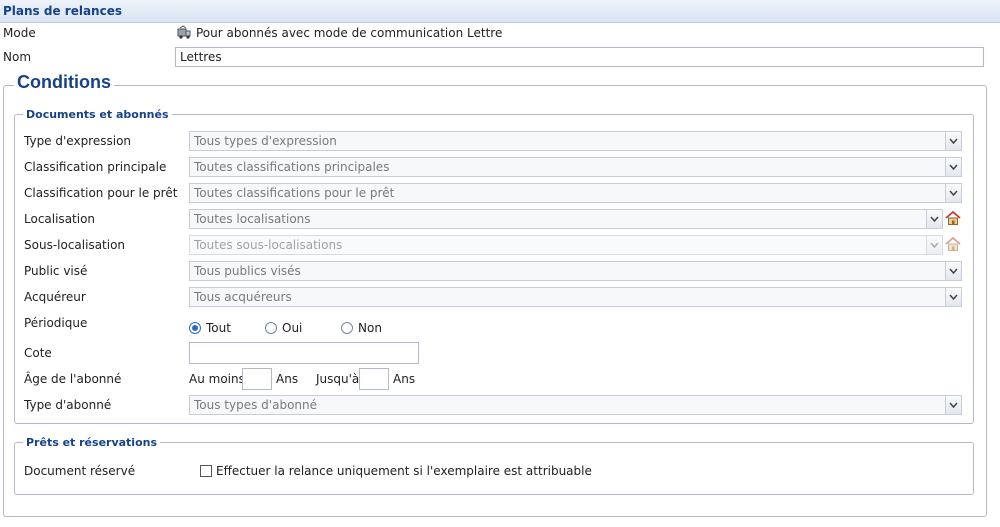 This screenshot has width=1000, height=527. Describe the element at coordinates (575, 167) in the screenshot. I see `classification-principale-combo: Toutes classifications principales` at that location.